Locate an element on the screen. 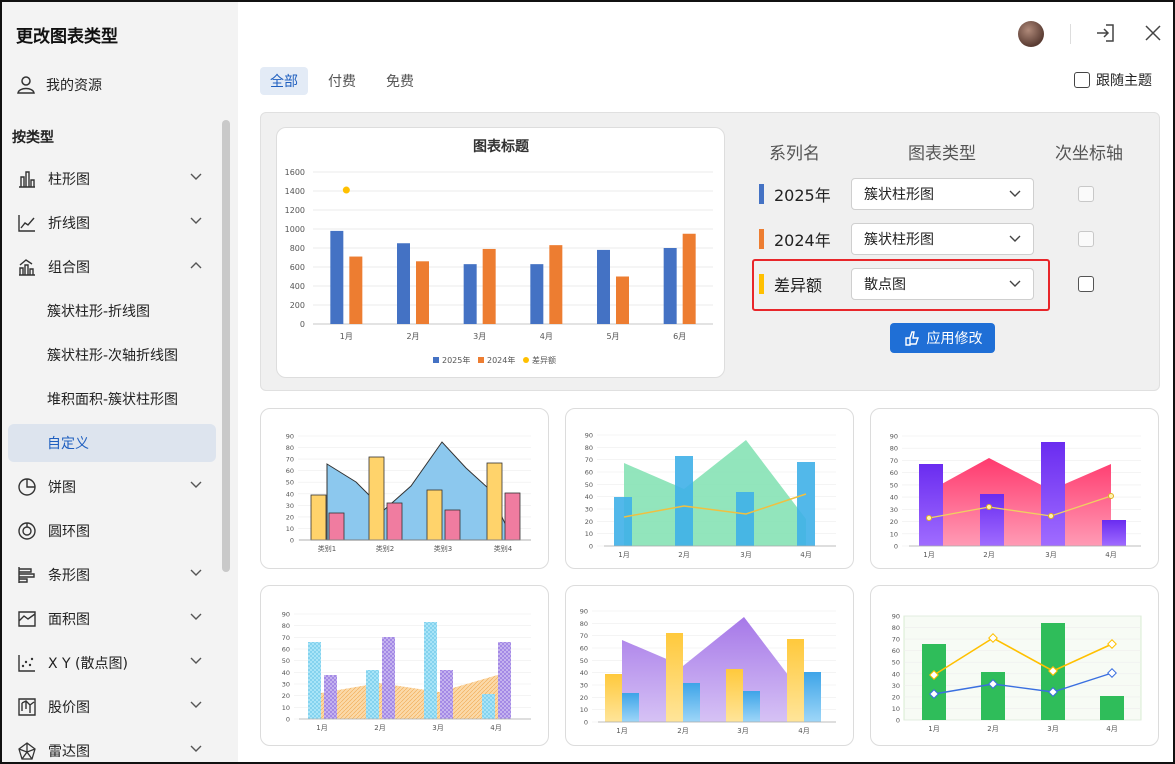 The height and width of the screenshot is (764, 1175). secondary-axis-checkbox-difference is located at coordinates (1086, 284).